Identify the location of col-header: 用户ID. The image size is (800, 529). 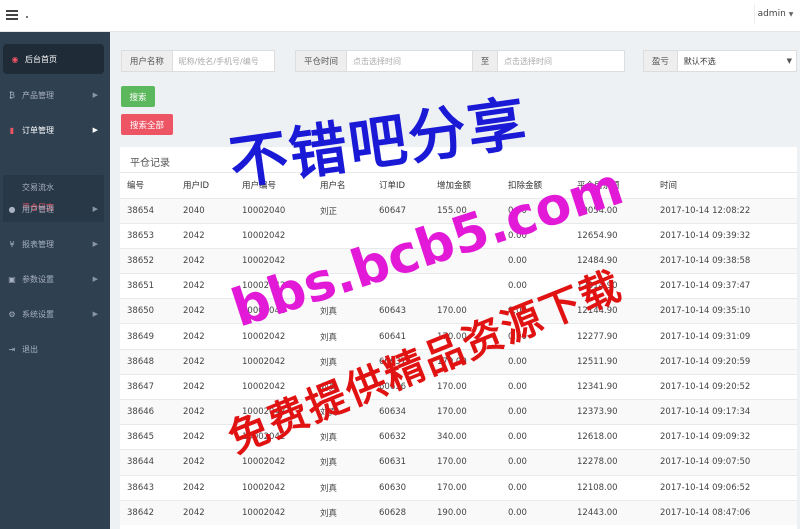
(205, 186).